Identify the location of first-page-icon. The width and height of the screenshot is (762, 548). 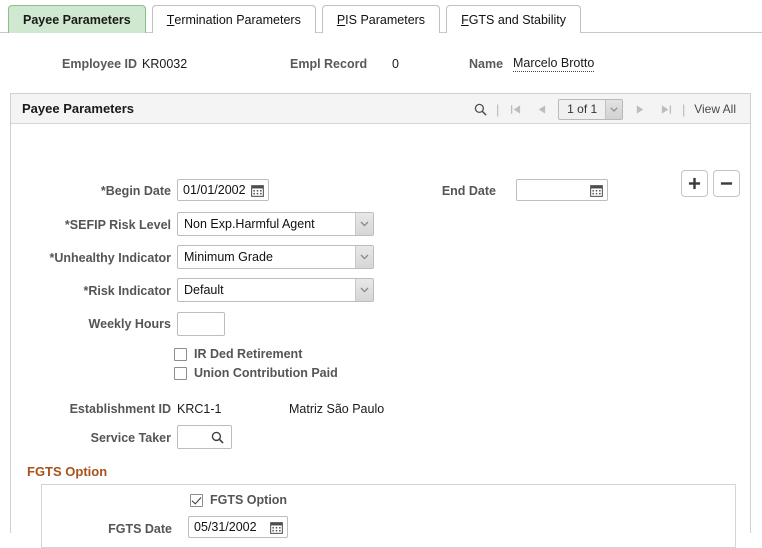
(515, 109).